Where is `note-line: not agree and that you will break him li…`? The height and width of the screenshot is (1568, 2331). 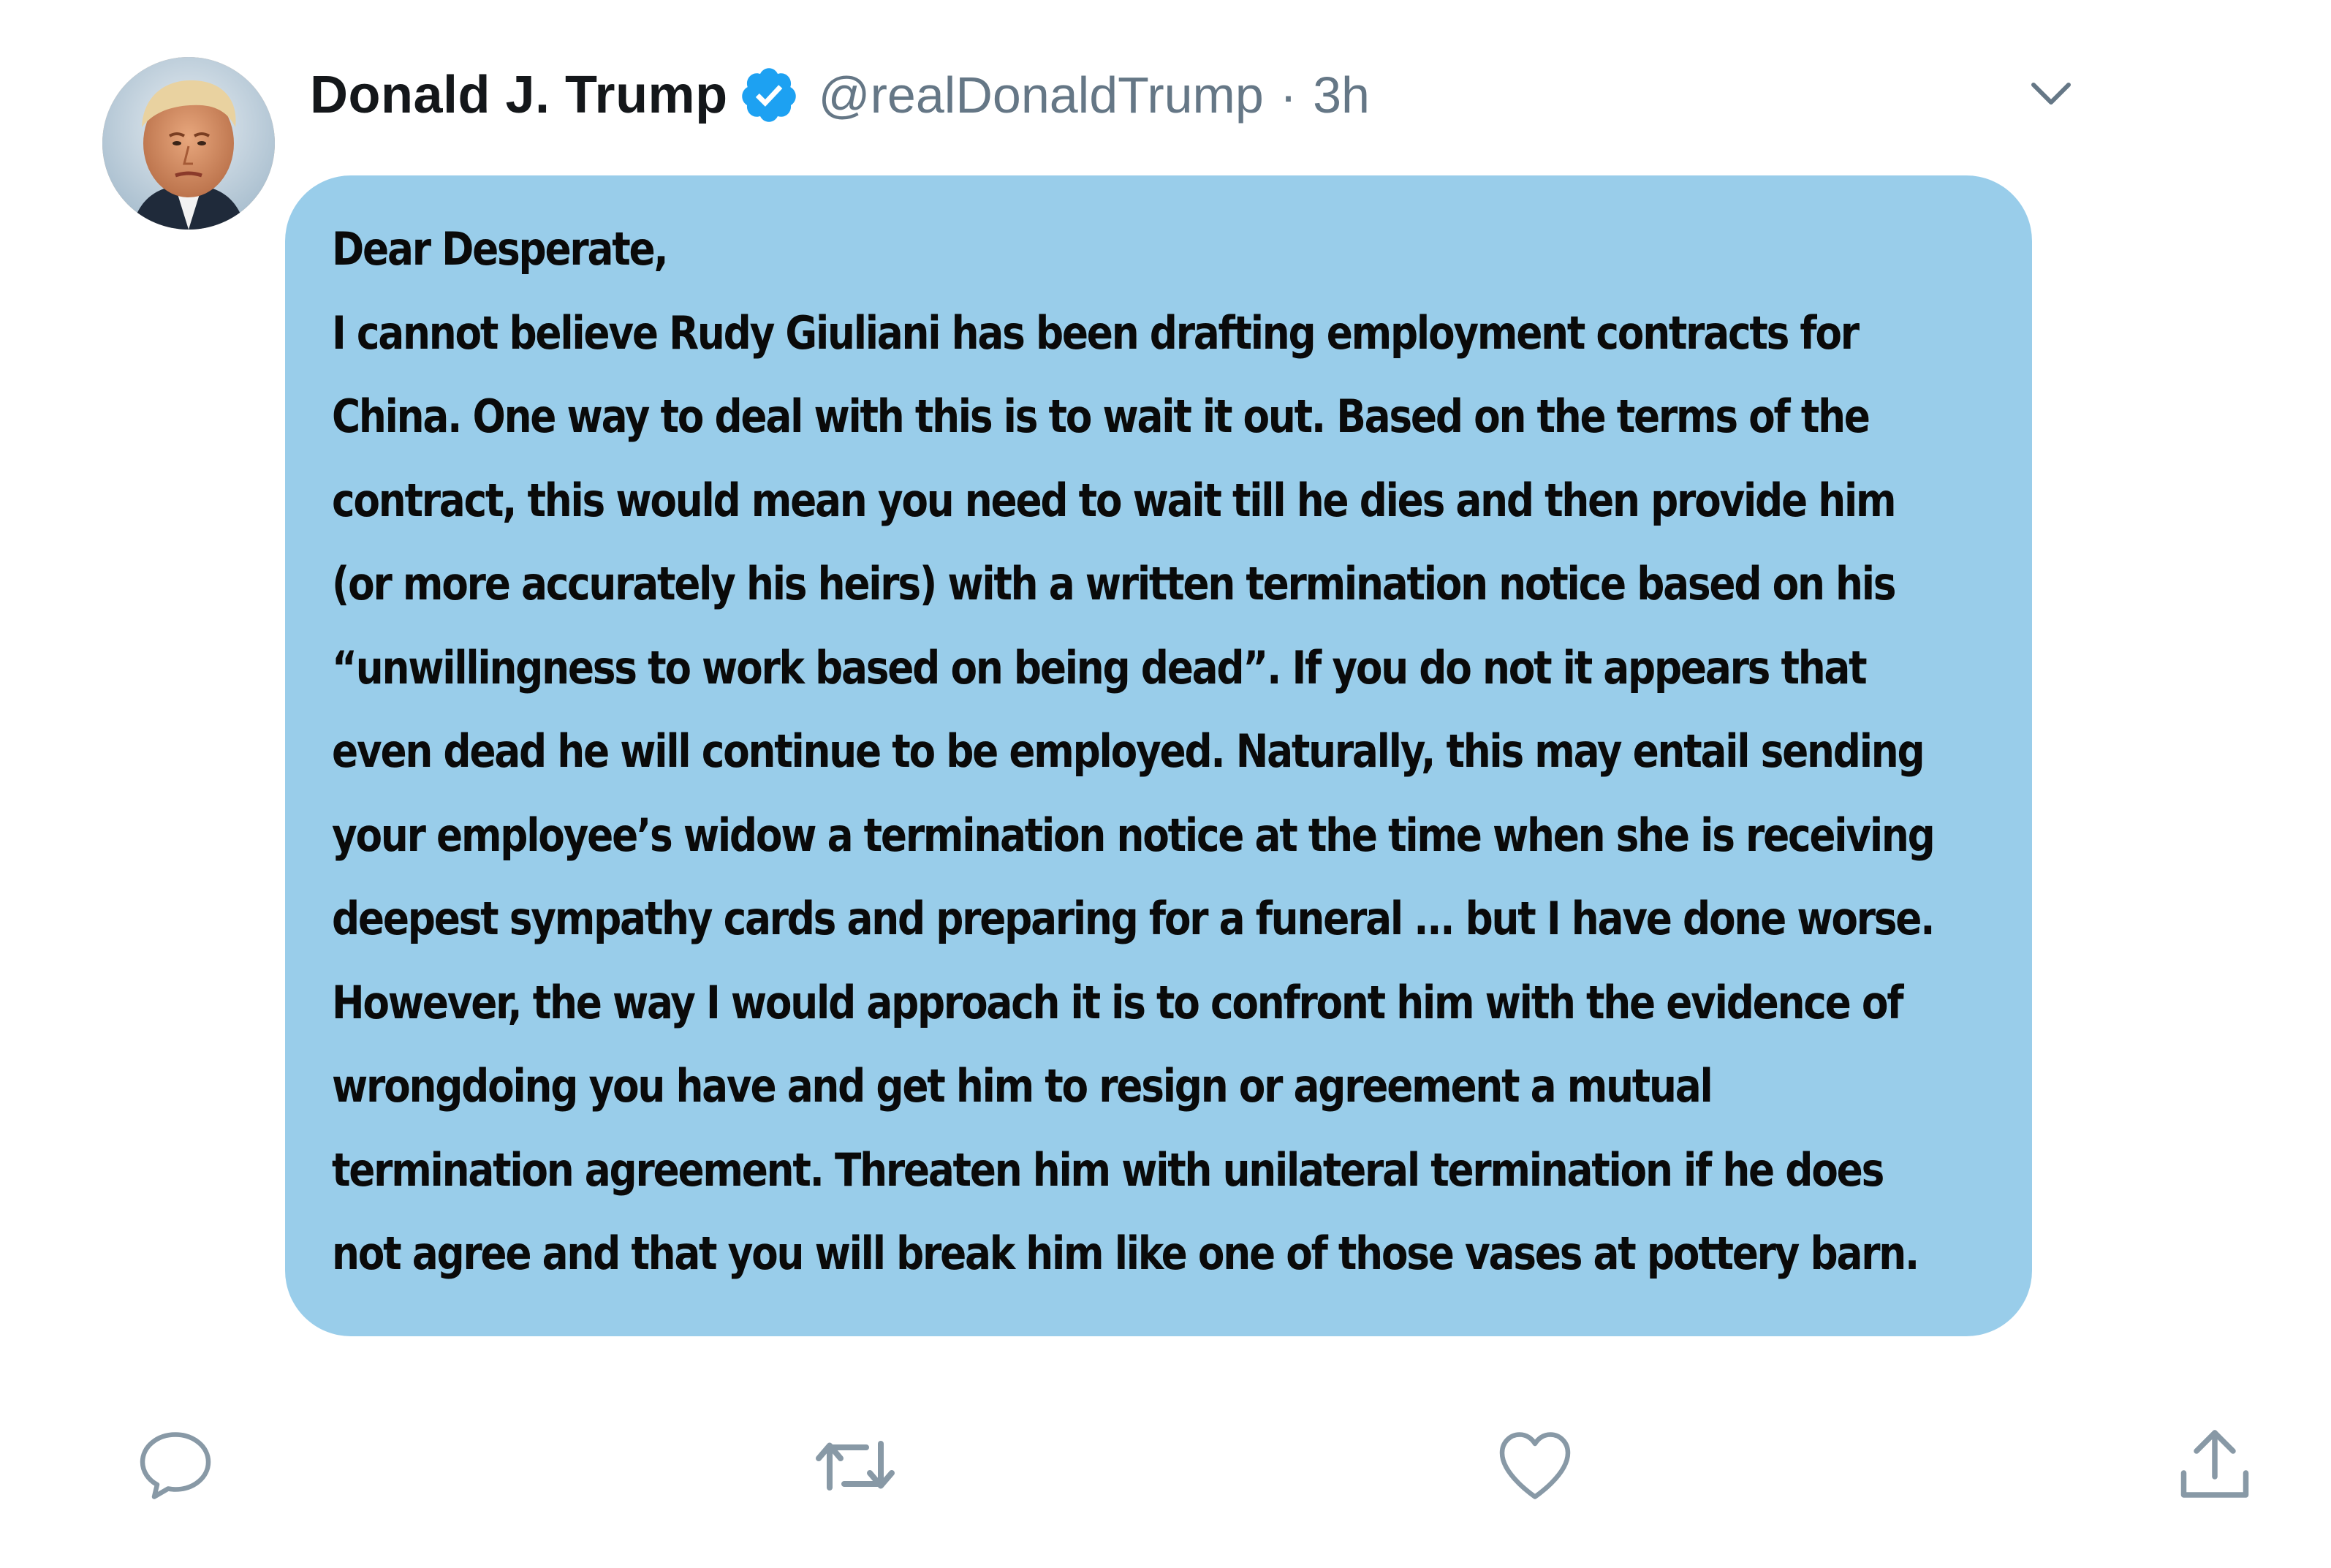
note-line: not agree and that you will break him li… is located at coordinates (1125, 1254).